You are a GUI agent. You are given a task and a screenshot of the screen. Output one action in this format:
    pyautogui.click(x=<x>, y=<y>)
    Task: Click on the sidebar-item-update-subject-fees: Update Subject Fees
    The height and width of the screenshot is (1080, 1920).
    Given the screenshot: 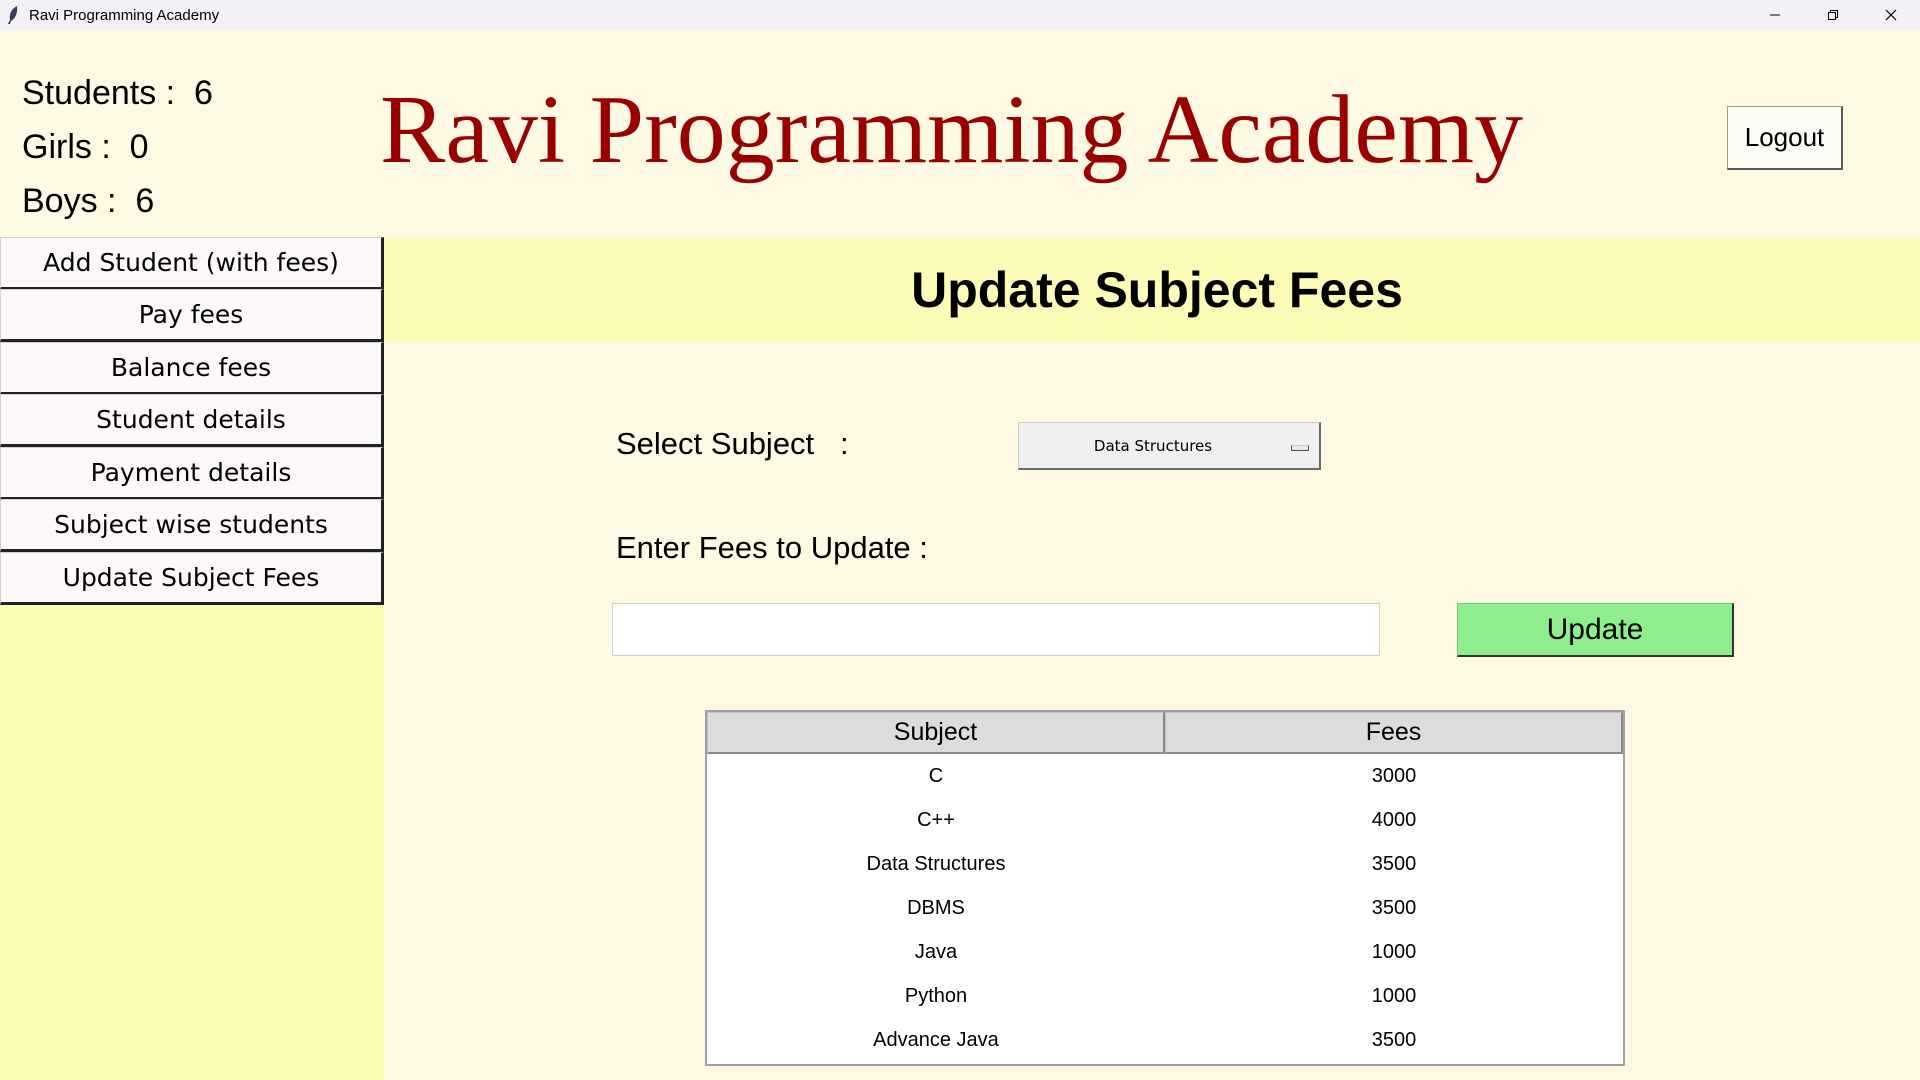 What is the action you would take?
    pyautogui.click(x=192, y=578)
    